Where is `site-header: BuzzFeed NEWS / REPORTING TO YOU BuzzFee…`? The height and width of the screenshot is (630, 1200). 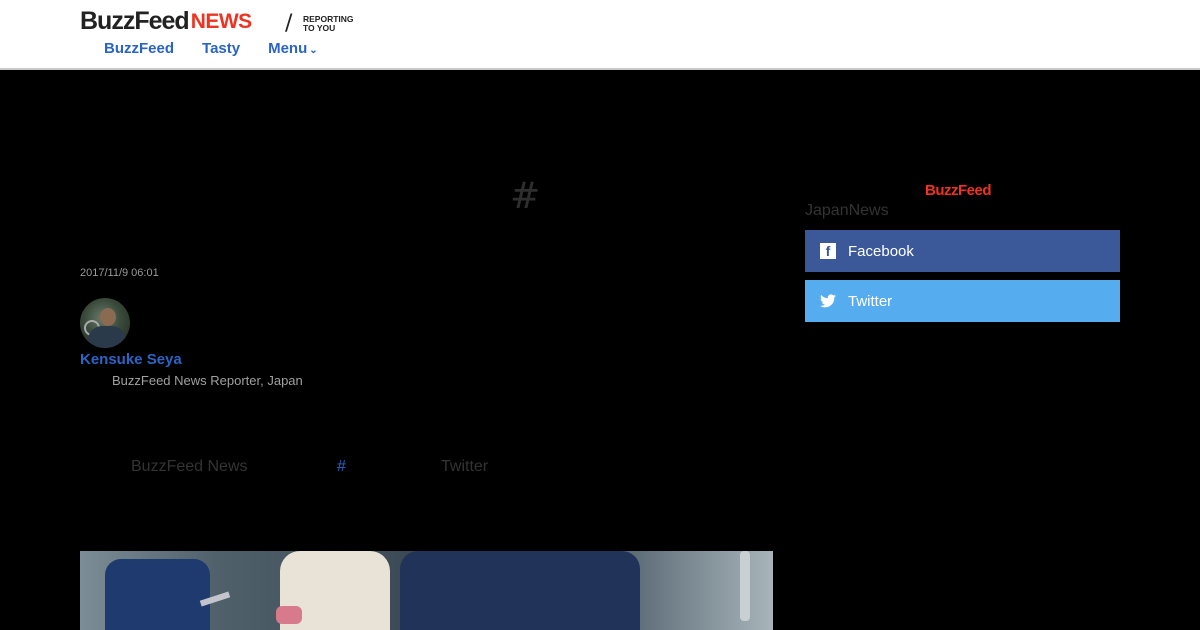 site-header: BuzzFeed NEWS / REPORTING TO YOU BuzzFee… is located at coordinates (600, 35).